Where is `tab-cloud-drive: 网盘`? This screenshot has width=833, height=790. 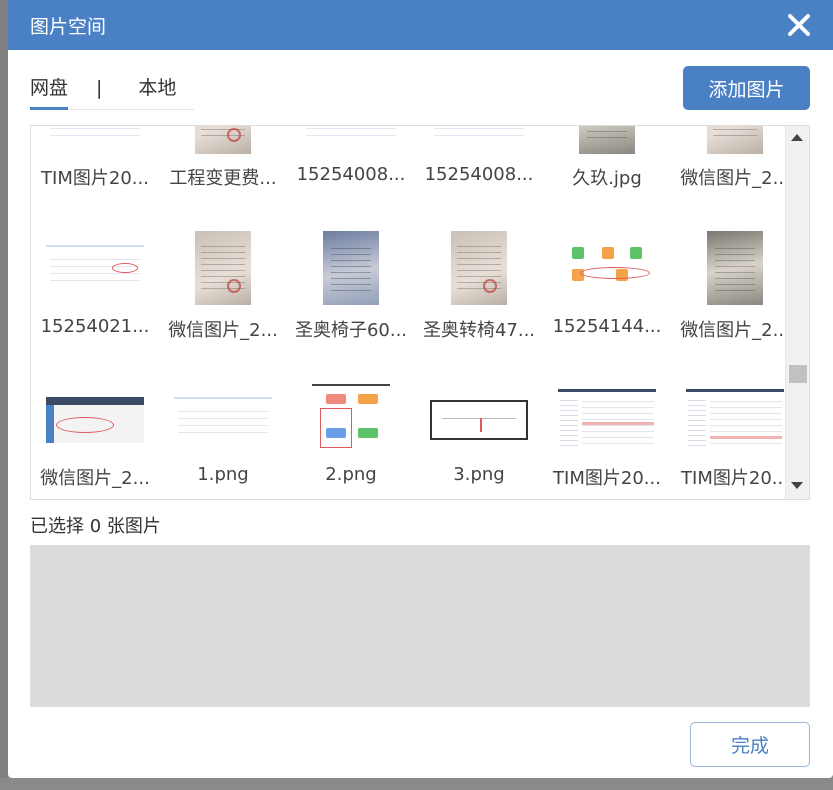
tab-cloud-drive: 网盘 is located at coordinates (49, 93).